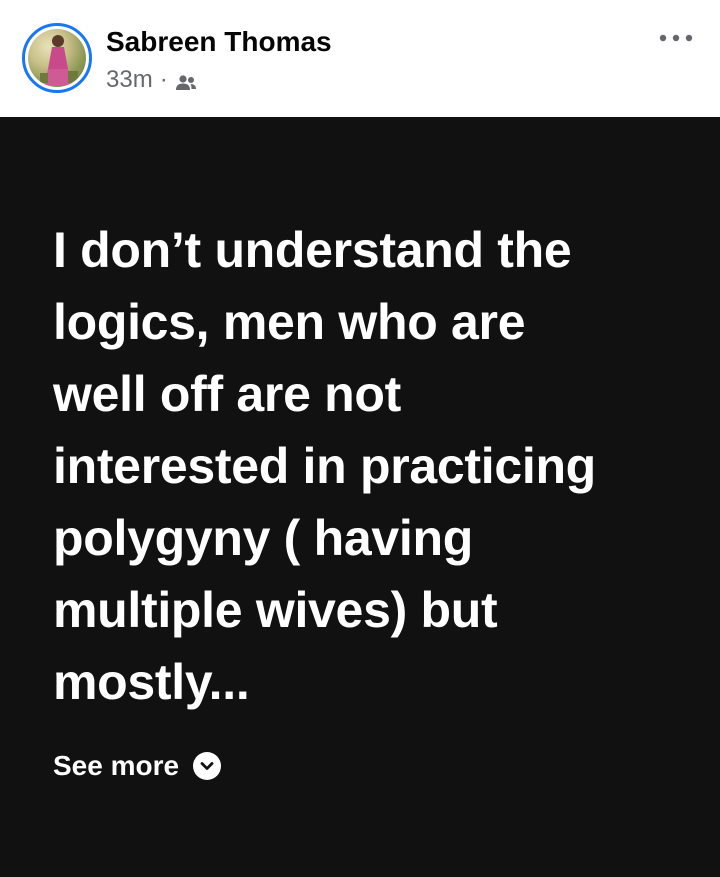 This screenshot has width=720, height=877. I want to click on post-text-line: well off are not, so click(227, 394).